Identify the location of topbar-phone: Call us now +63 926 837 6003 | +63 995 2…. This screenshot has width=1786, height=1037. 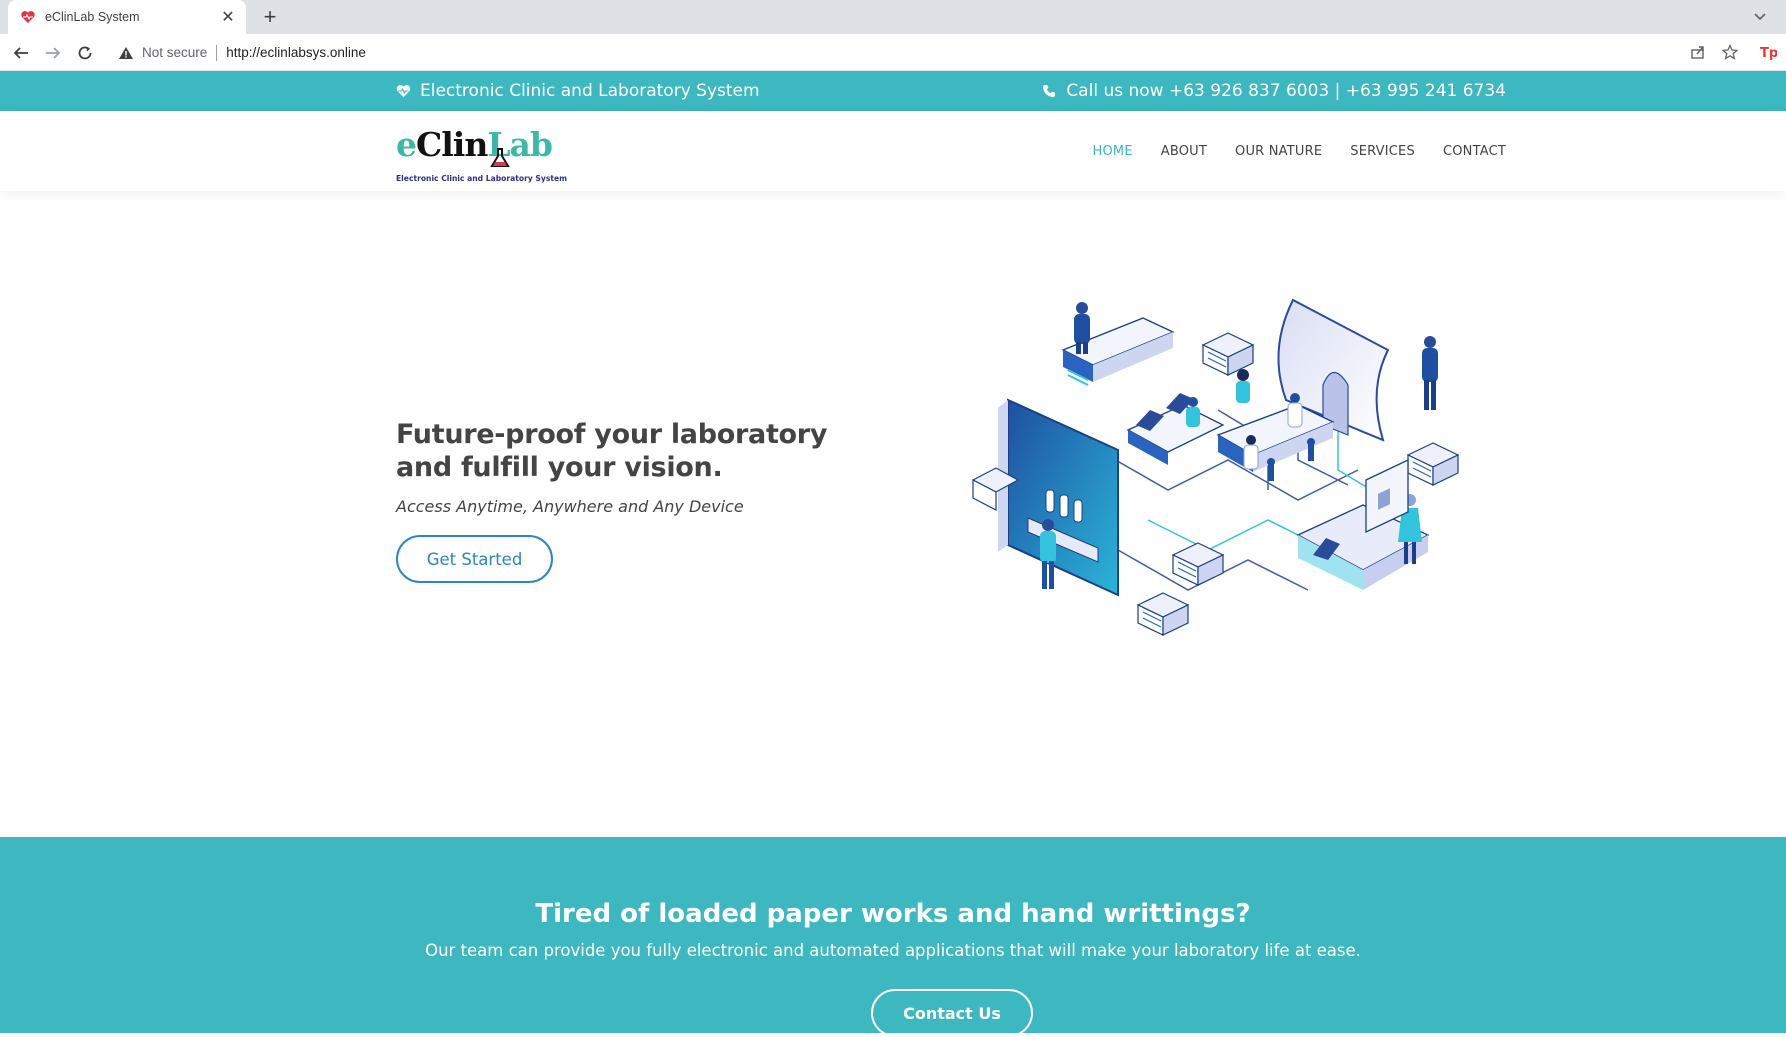
(1286, 91).